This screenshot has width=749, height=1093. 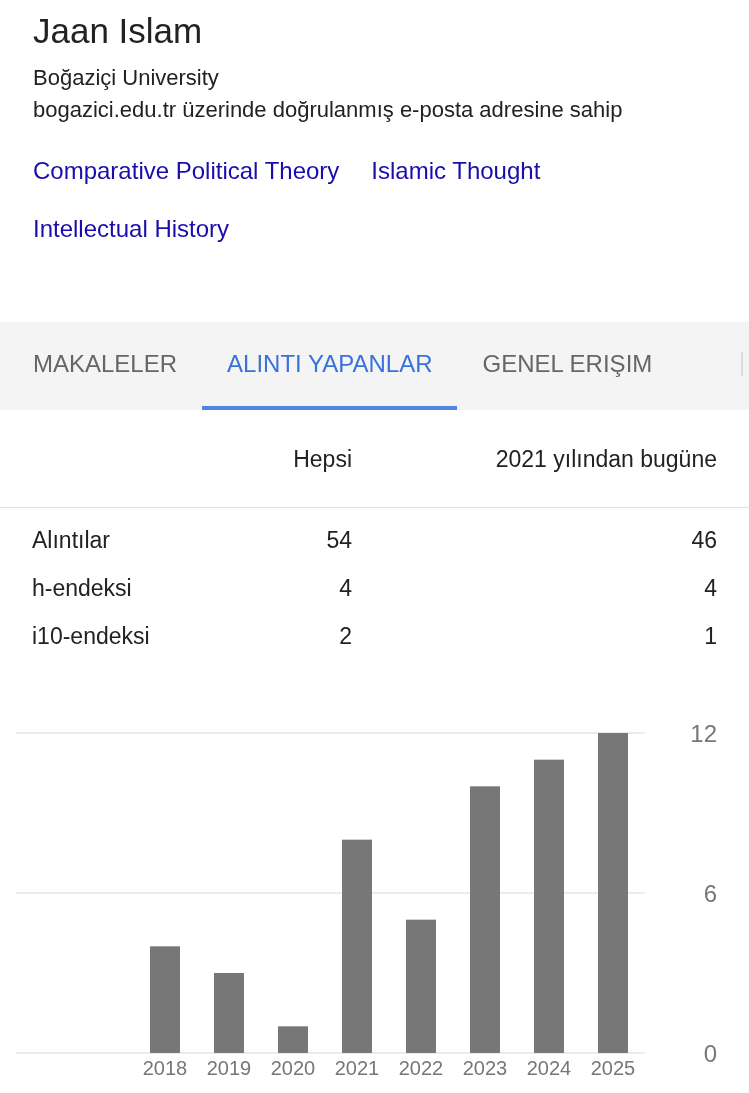 I want to click on metric-value: 2, so click(x=345, y=636).